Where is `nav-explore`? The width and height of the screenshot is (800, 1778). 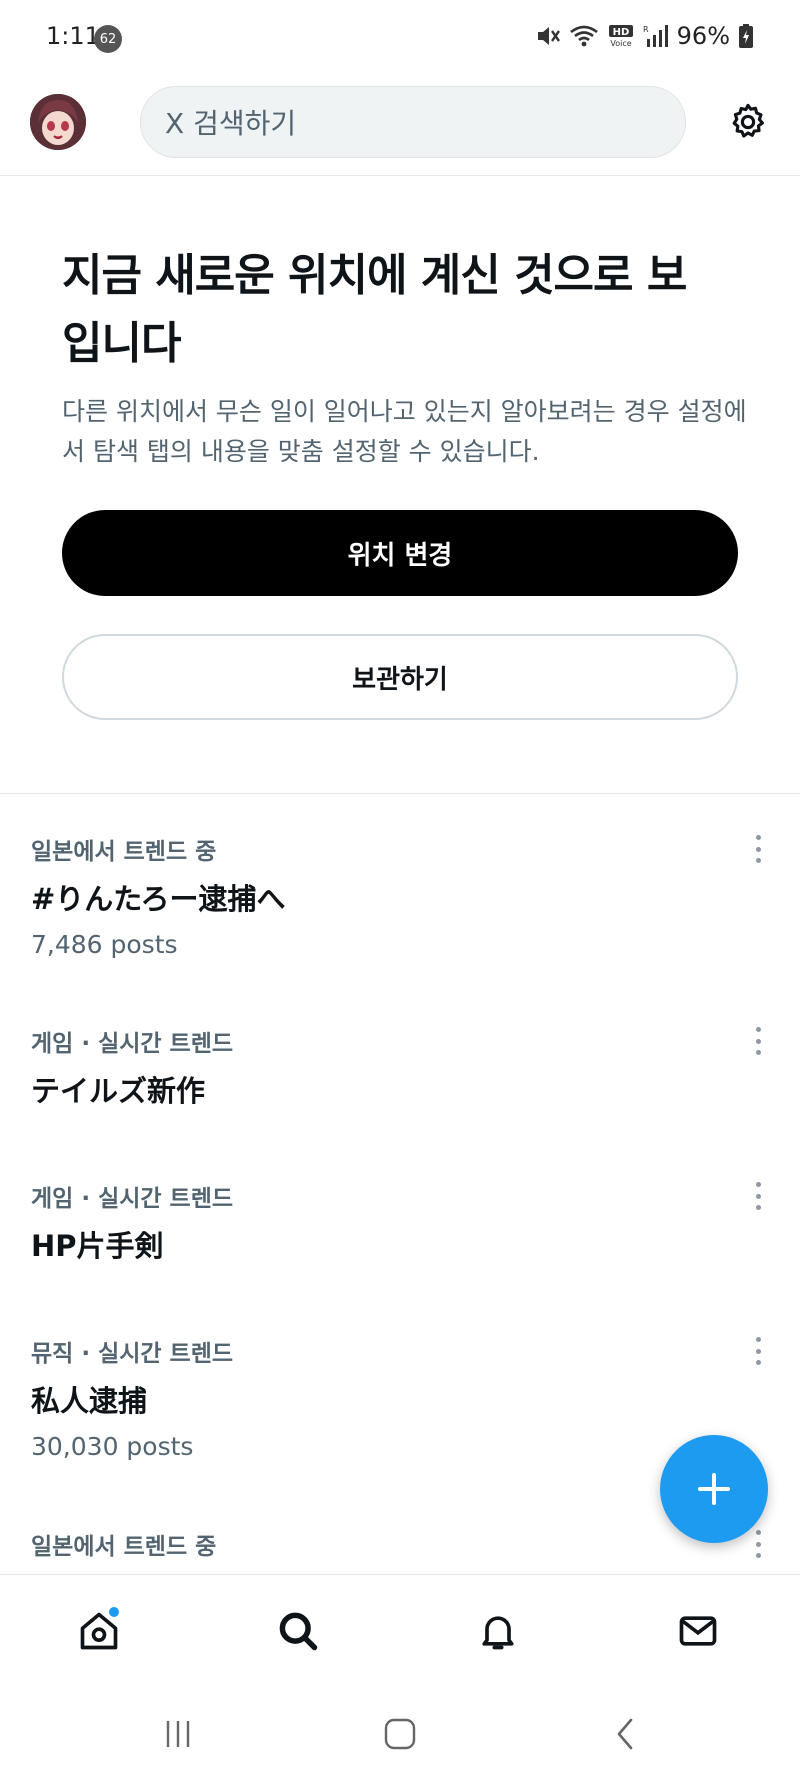 nav-explore is located at coordinates (298, 1631).